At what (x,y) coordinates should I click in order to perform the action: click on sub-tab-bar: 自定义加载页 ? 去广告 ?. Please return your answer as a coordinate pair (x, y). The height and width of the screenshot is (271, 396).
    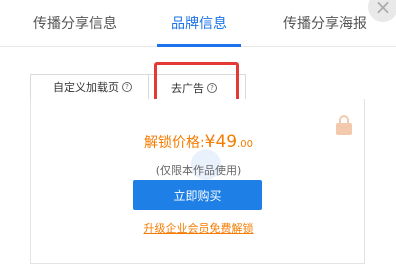
    Looking at the image, I should click on (197, 87).